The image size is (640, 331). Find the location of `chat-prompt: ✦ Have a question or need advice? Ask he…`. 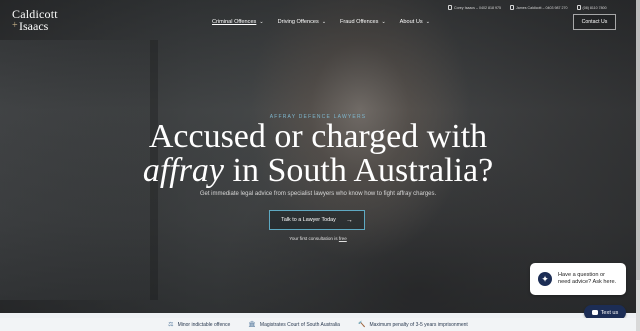

chat-prompt: ✦ Have a question or need advice? Ask he… is located at coordinates (578, 279).